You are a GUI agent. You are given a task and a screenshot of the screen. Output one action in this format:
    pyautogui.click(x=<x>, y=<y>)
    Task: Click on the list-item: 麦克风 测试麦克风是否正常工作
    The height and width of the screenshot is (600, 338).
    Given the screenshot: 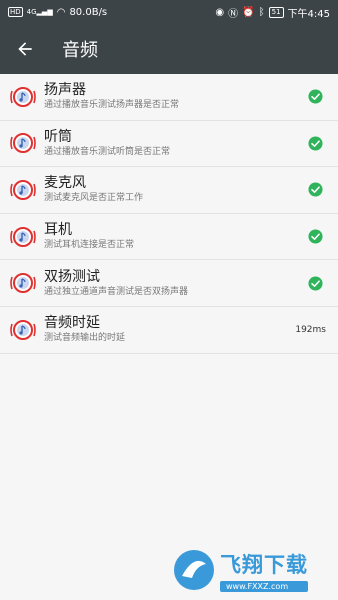 What is the action you would take?
    pyautogui.click(x=169, y=190)
    